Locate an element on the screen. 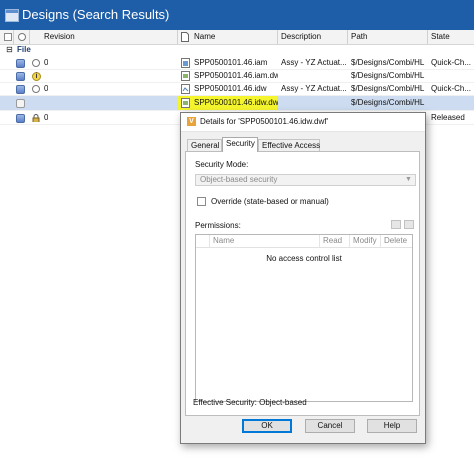  tab-security: Security is located at coordinates (240, 144).